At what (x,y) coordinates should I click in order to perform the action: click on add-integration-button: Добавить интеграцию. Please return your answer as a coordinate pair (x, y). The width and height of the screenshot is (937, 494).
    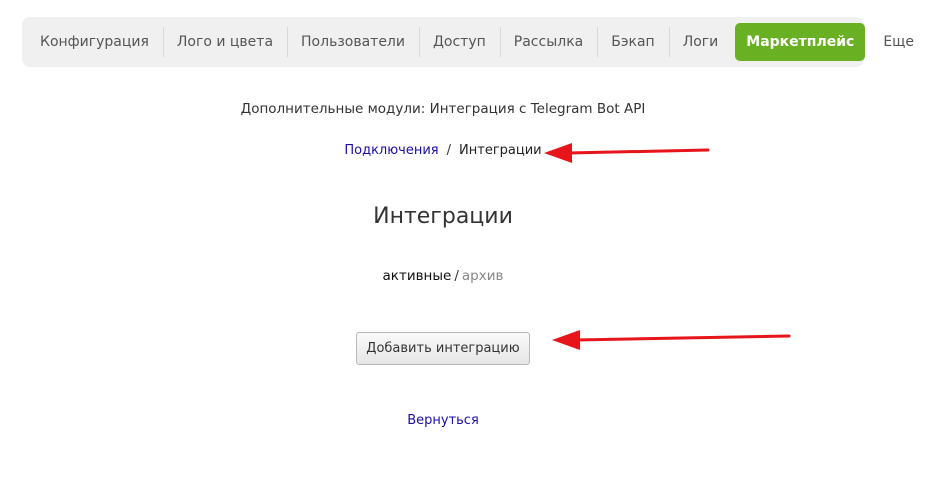
    Looking at the image, I should click on (443, 348).